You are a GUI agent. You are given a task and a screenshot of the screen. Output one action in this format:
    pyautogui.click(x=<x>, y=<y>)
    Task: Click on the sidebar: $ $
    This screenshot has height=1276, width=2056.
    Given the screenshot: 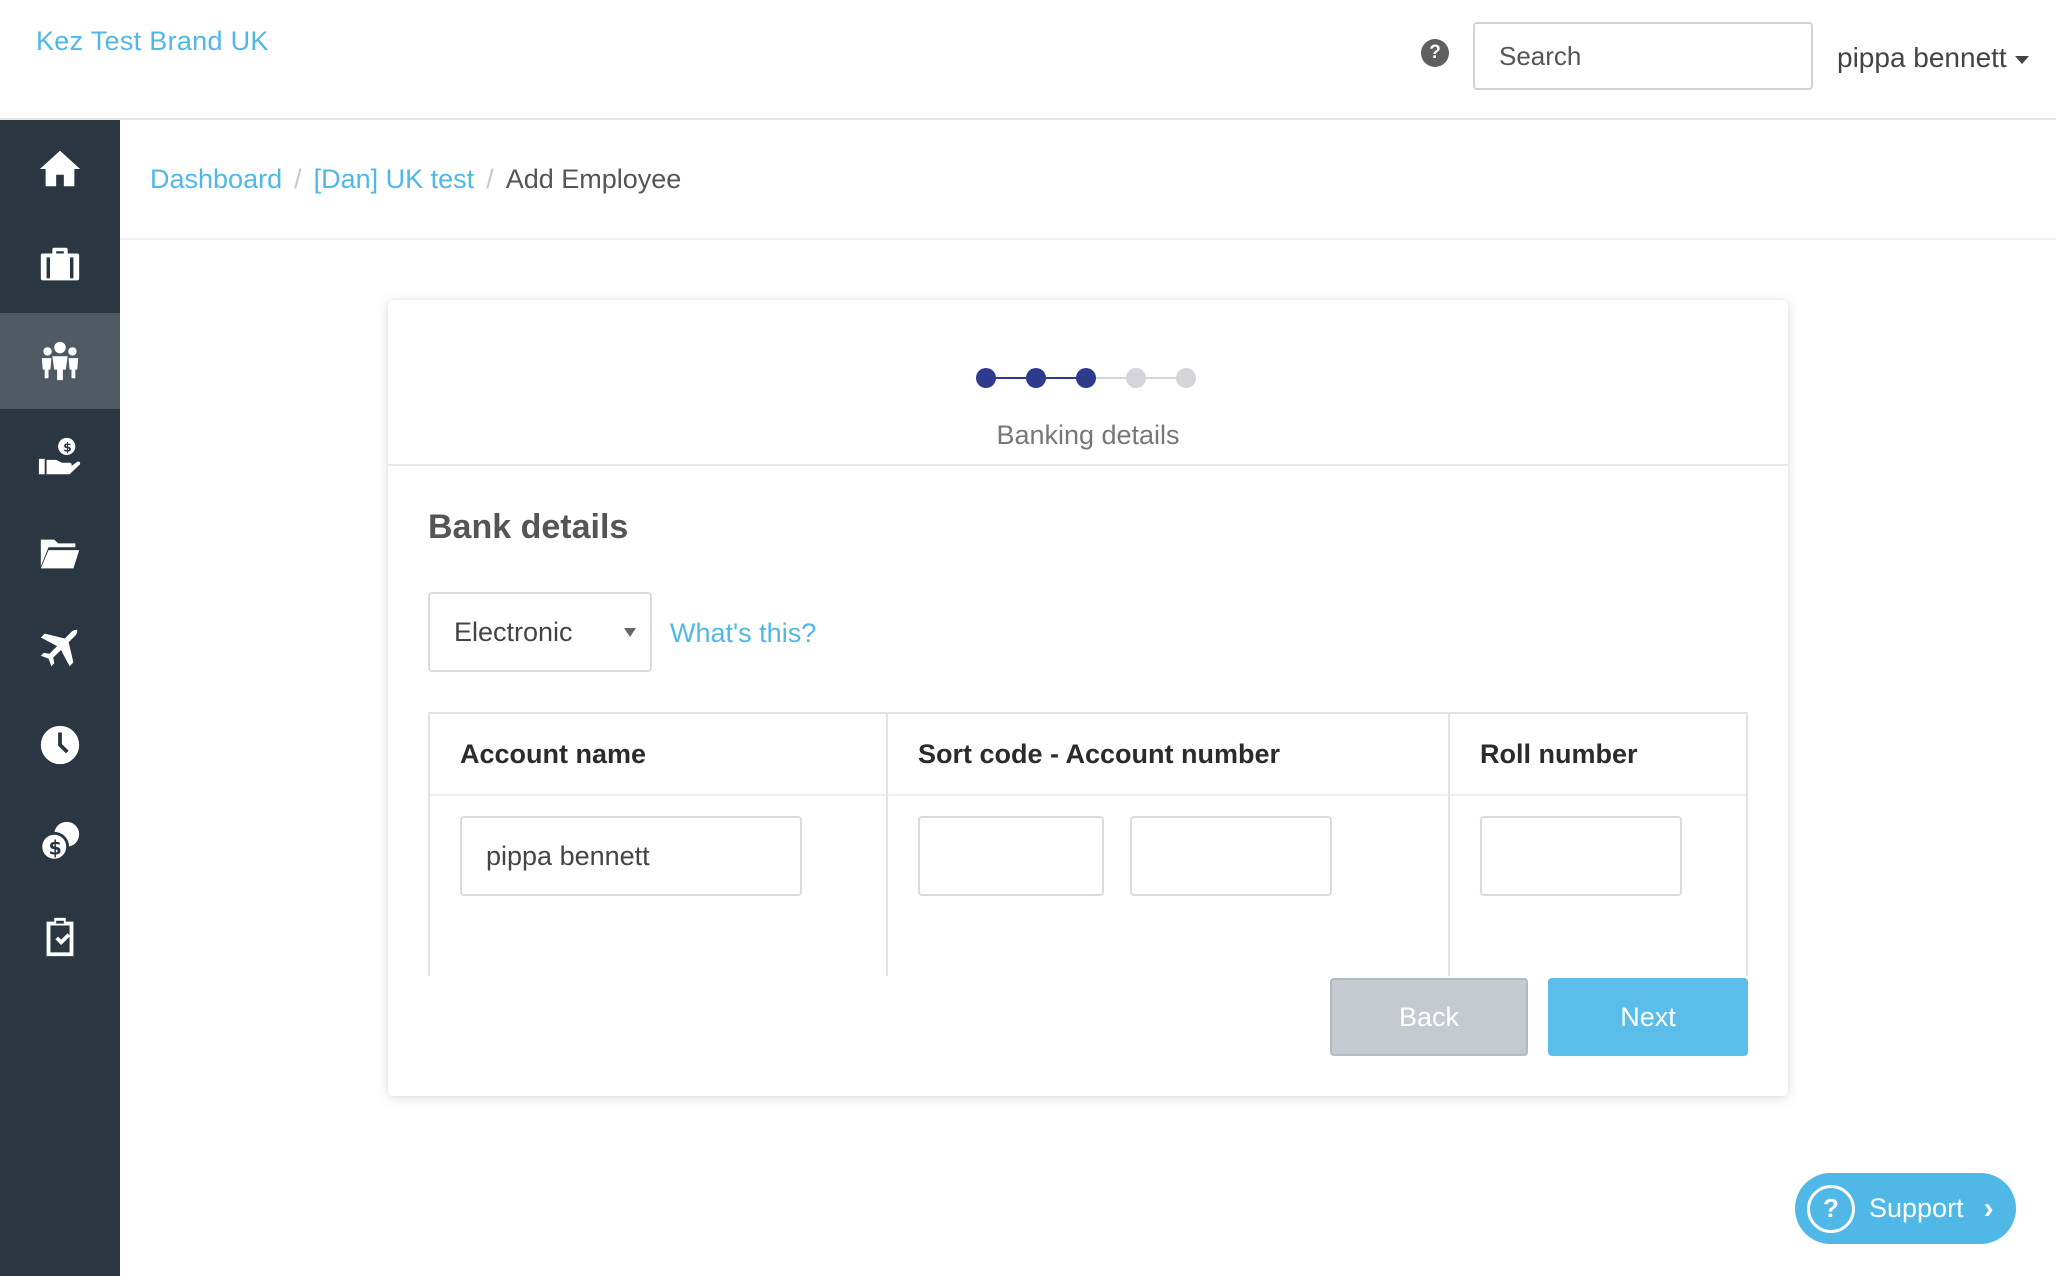 What is the action you would take?
    pyautogui.click(x=60, y=698)
    